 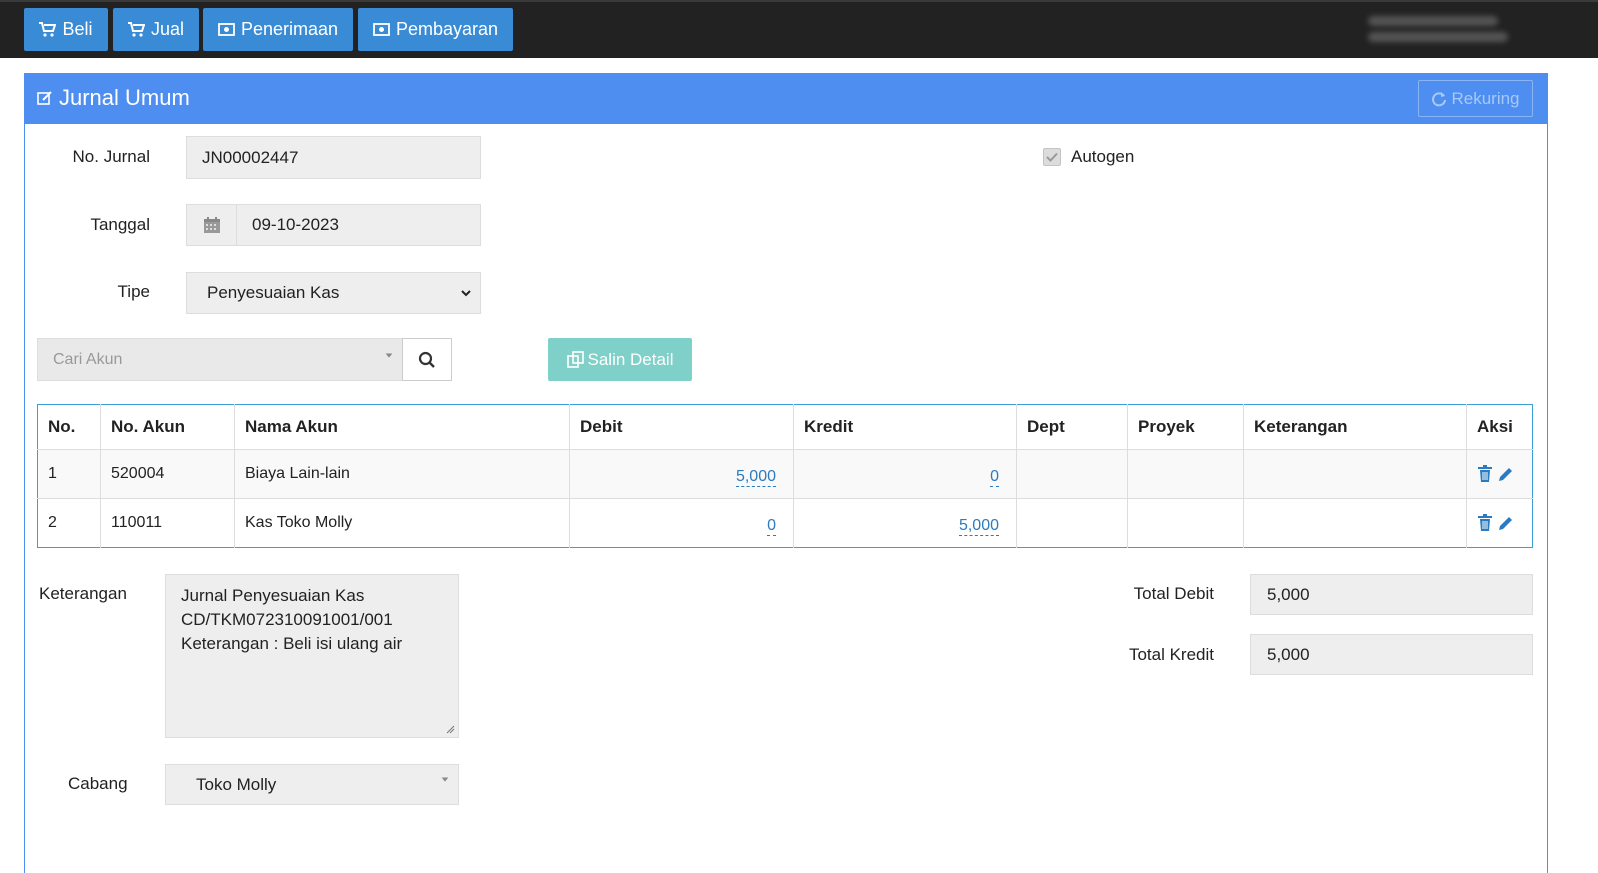 What do you see at coordinates (124, 97) in the screenshot?
I see `page-title-text: Jurnal Umum` at bounding box center [124, 97].